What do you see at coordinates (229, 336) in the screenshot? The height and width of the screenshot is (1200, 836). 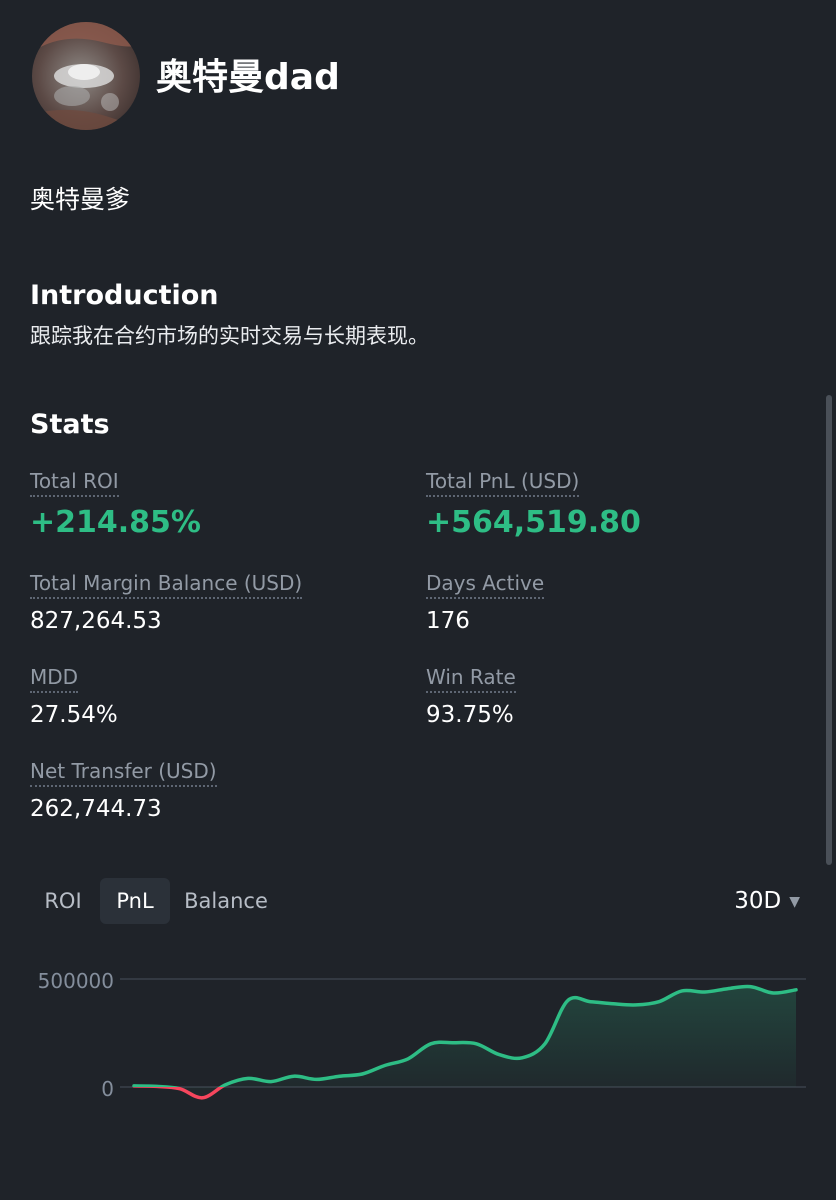 I see `introduction-text: 跟踪我在合约市场的实时交易与长期表现。` at bounding box center [229, 336].